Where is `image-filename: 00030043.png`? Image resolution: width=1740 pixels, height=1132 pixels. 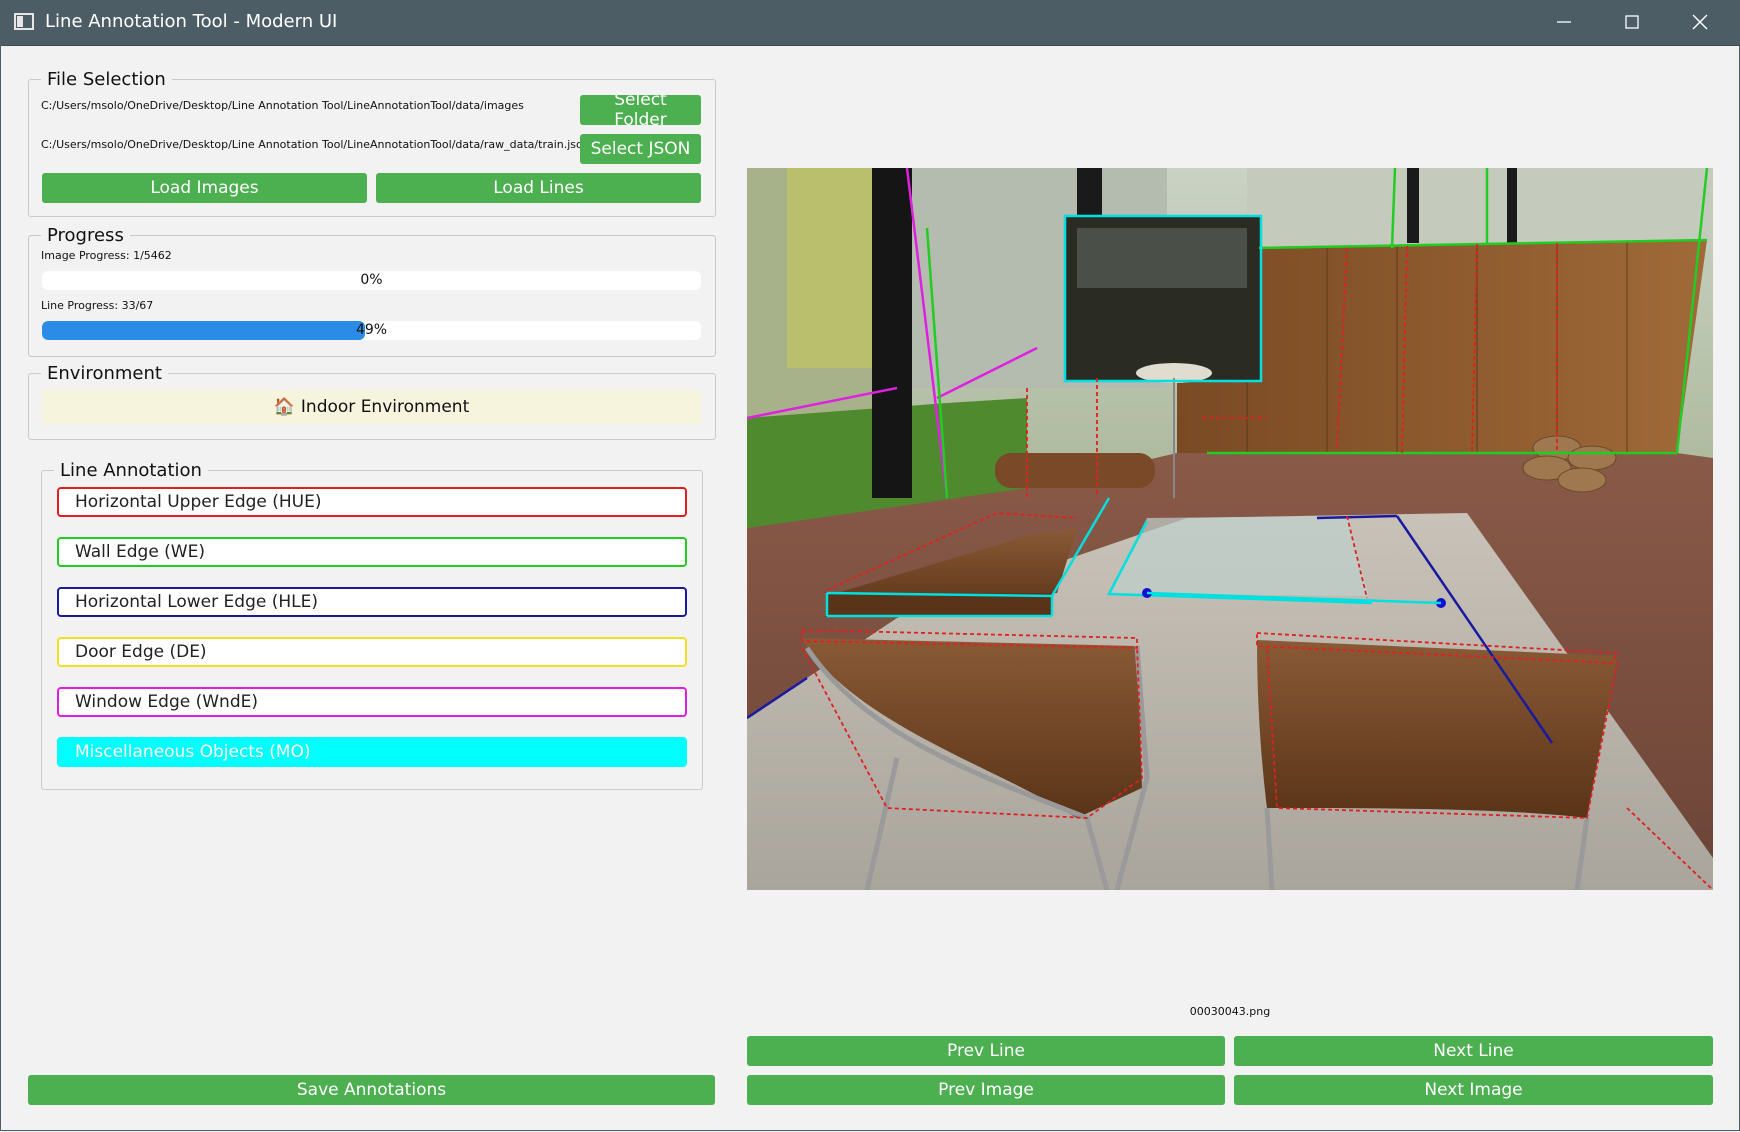
image-filename: 00030043.png is located at coordinates (1230, 1011).